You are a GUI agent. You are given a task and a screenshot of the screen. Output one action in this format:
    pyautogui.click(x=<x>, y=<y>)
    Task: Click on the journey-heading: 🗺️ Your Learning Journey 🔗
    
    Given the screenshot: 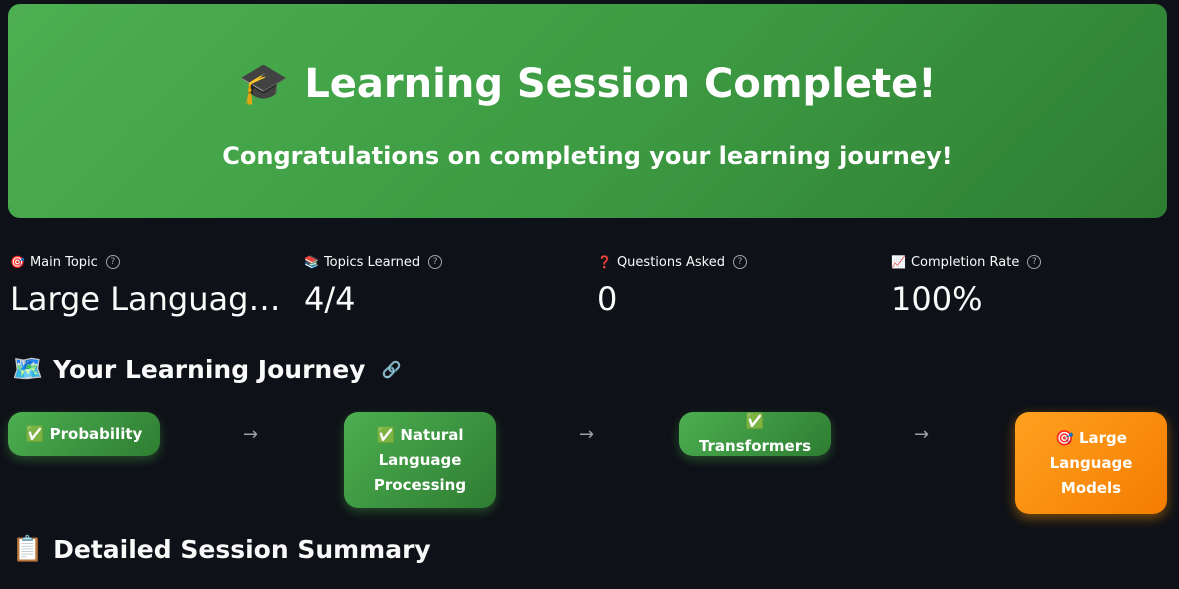 What is the action you would take?
    pyautogui.click(x=206, y=369)
    